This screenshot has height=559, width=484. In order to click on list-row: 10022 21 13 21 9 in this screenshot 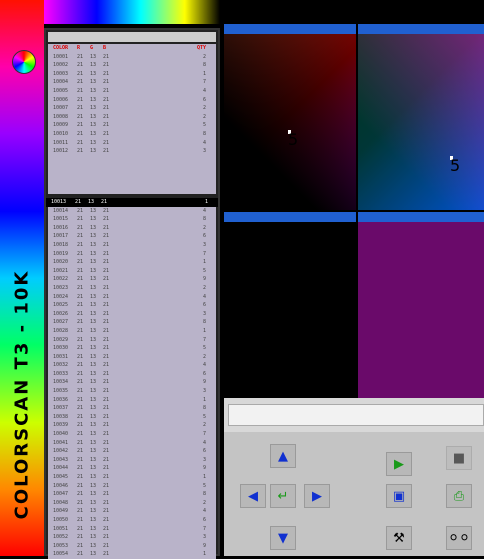, I will do `click(132, 279)`.